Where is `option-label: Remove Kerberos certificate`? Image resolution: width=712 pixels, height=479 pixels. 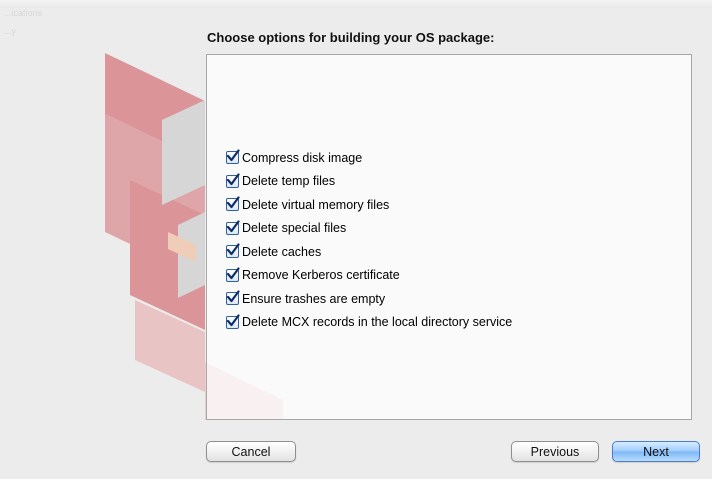 option-label: Remove Kerberos certificate is located at coordinates (321, 275).